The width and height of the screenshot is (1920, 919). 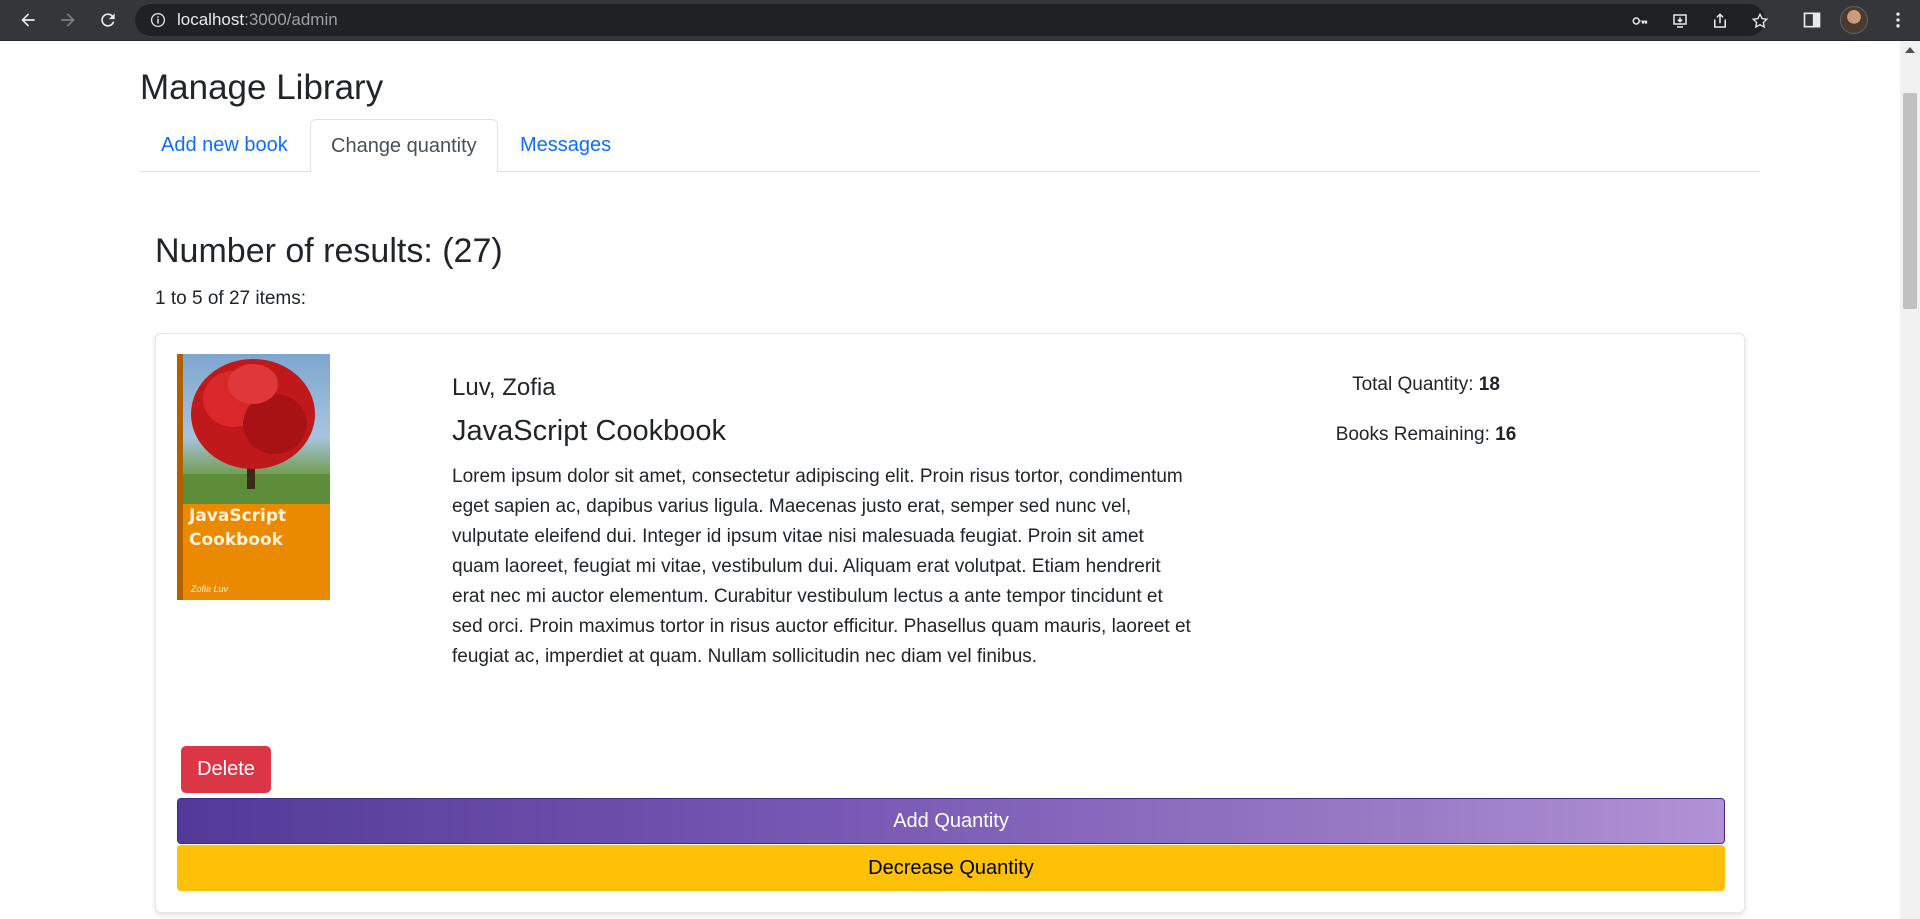 What do you see at coordinates (1910, 480) in the screenshot?
I see `page-scrollbar` at bounding box center [1910, 480].